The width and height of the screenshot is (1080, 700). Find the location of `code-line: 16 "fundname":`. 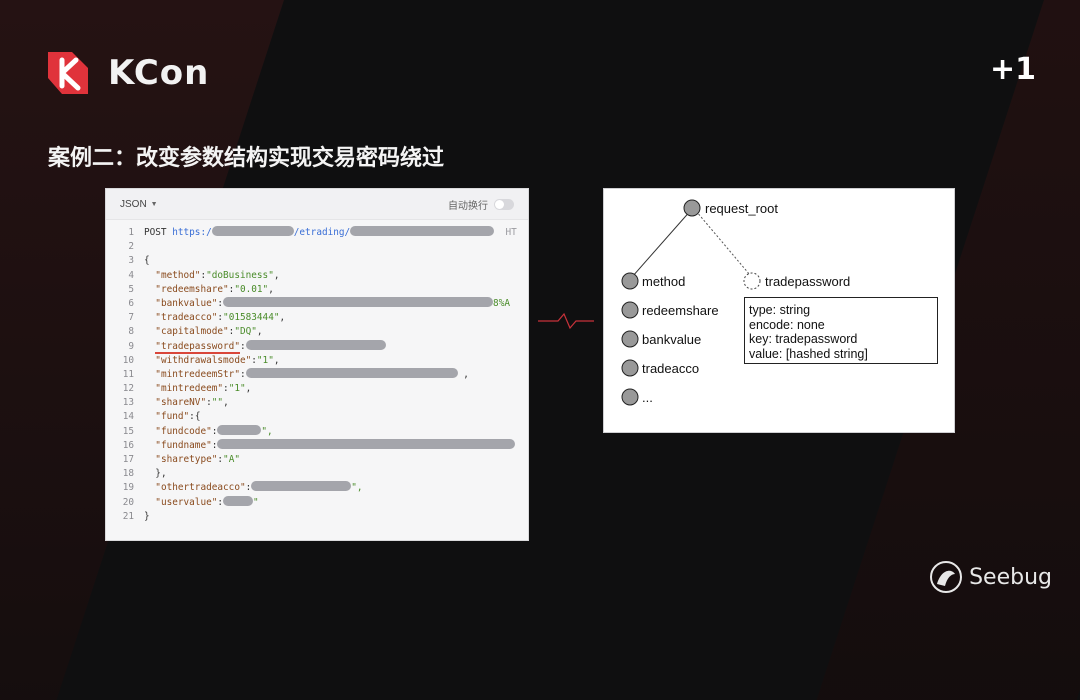

code-line: 16 "fundname": is located at coordinates (317, 445).